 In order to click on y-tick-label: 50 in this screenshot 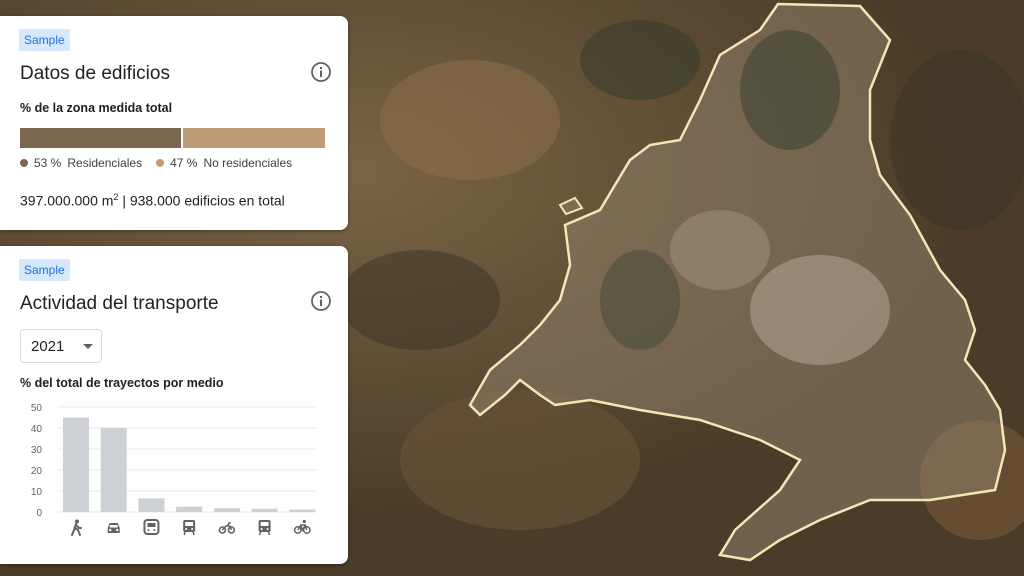, I will do `click(37, 408)`.